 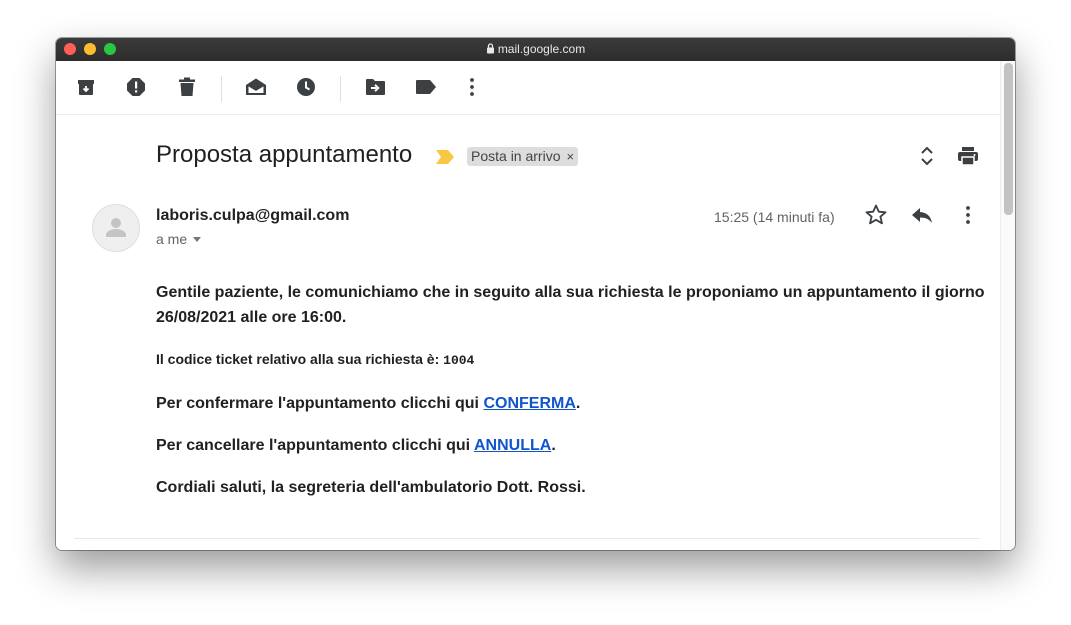 I want to click on recipient-text: a me, so click(x=172, y=239).